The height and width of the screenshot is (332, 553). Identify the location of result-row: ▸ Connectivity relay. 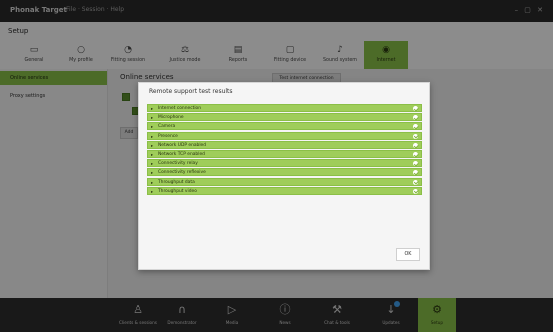
(284, 163).